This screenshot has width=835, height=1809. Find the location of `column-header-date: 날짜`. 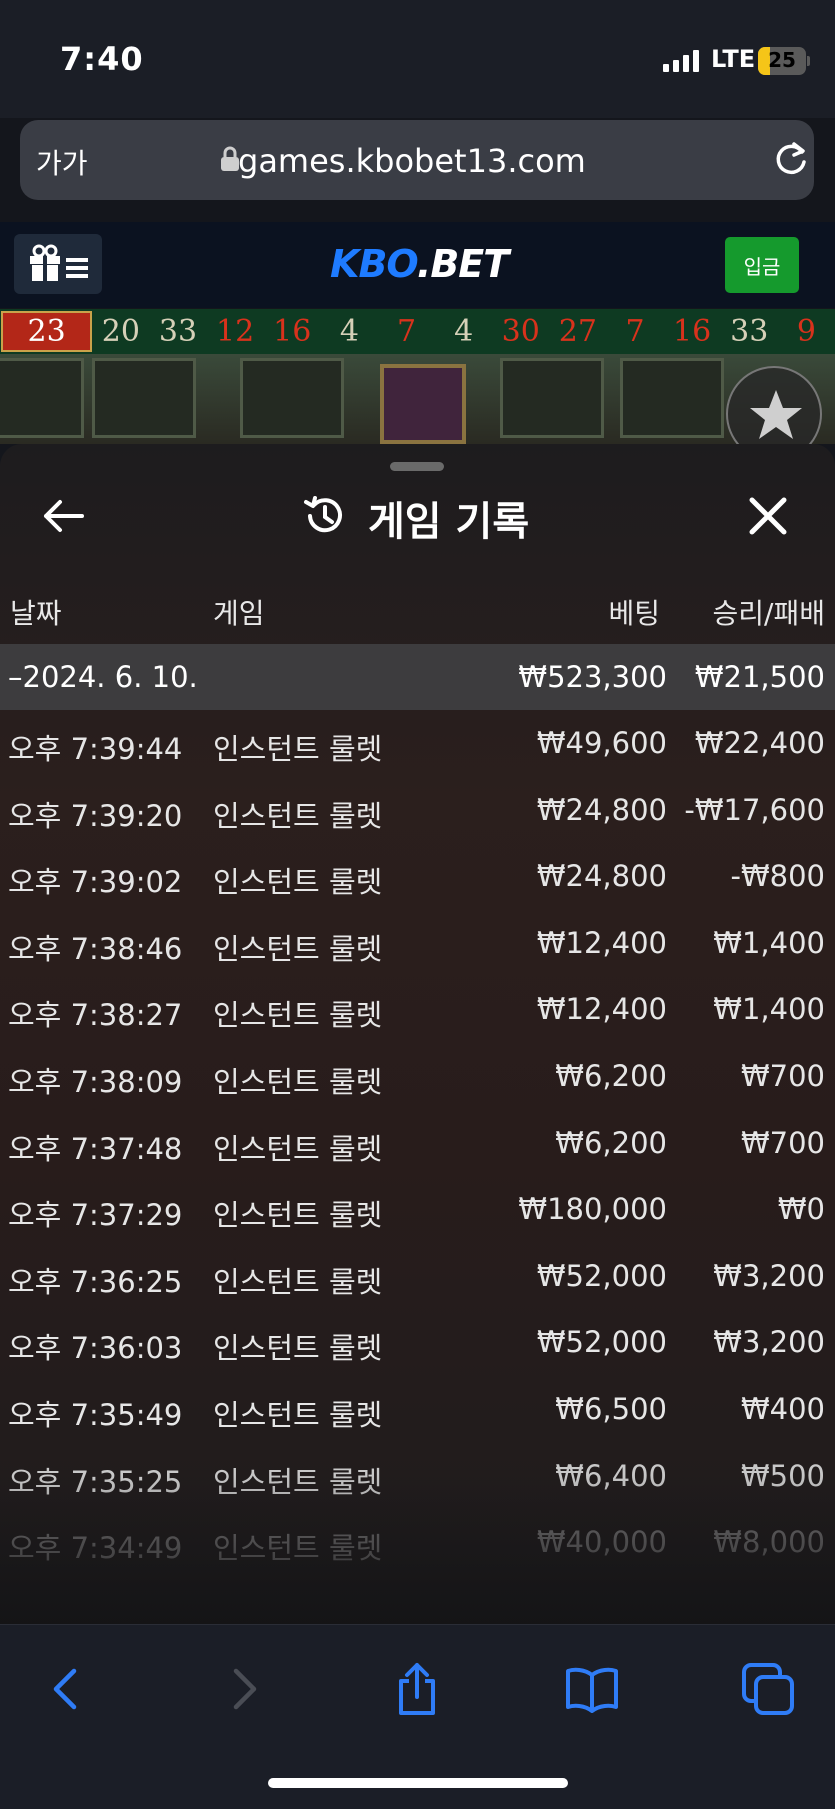

column-header-date: 날짜 is located at coordinates (36, 612).